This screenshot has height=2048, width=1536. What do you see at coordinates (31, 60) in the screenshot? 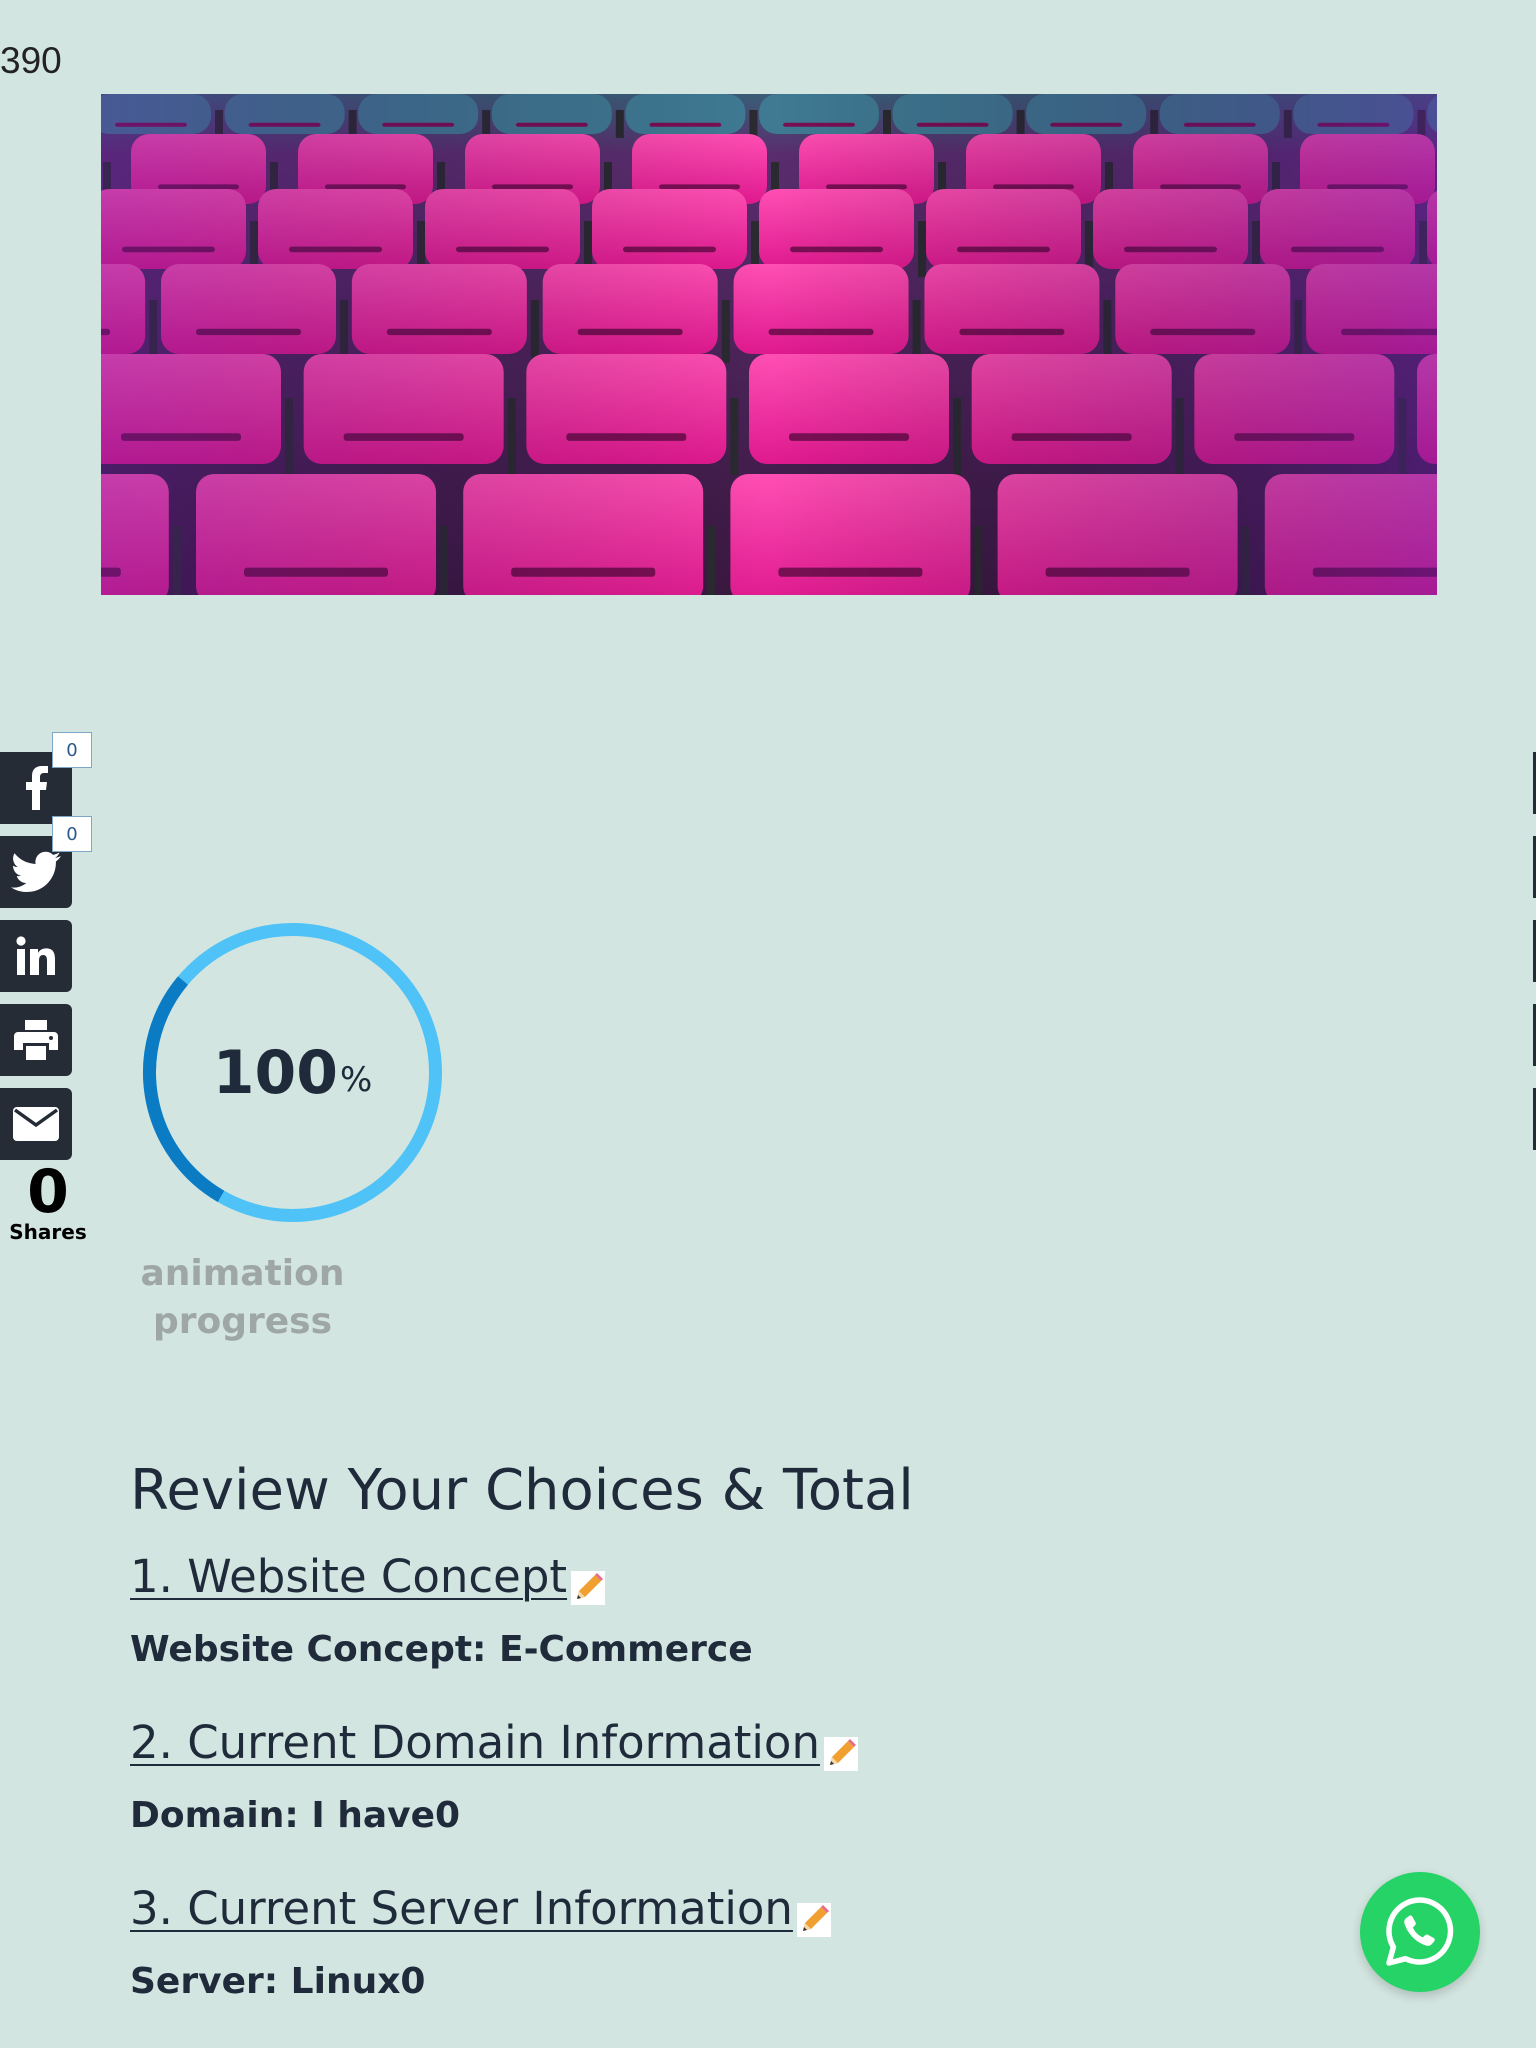
I see `page-counter: 390` at bounding box center [31, 60].